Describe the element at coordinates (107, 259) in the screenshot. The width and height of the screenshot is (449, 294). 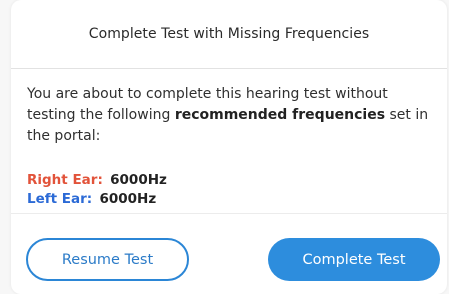
I see `resume-test-button: Resume Test` at that location.